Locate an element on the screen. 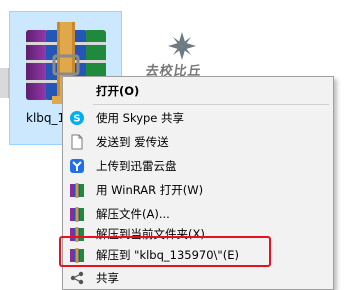 The height and width of the screenshot is (290, 361). skype-icon: S is located at coordinates (77, 118).